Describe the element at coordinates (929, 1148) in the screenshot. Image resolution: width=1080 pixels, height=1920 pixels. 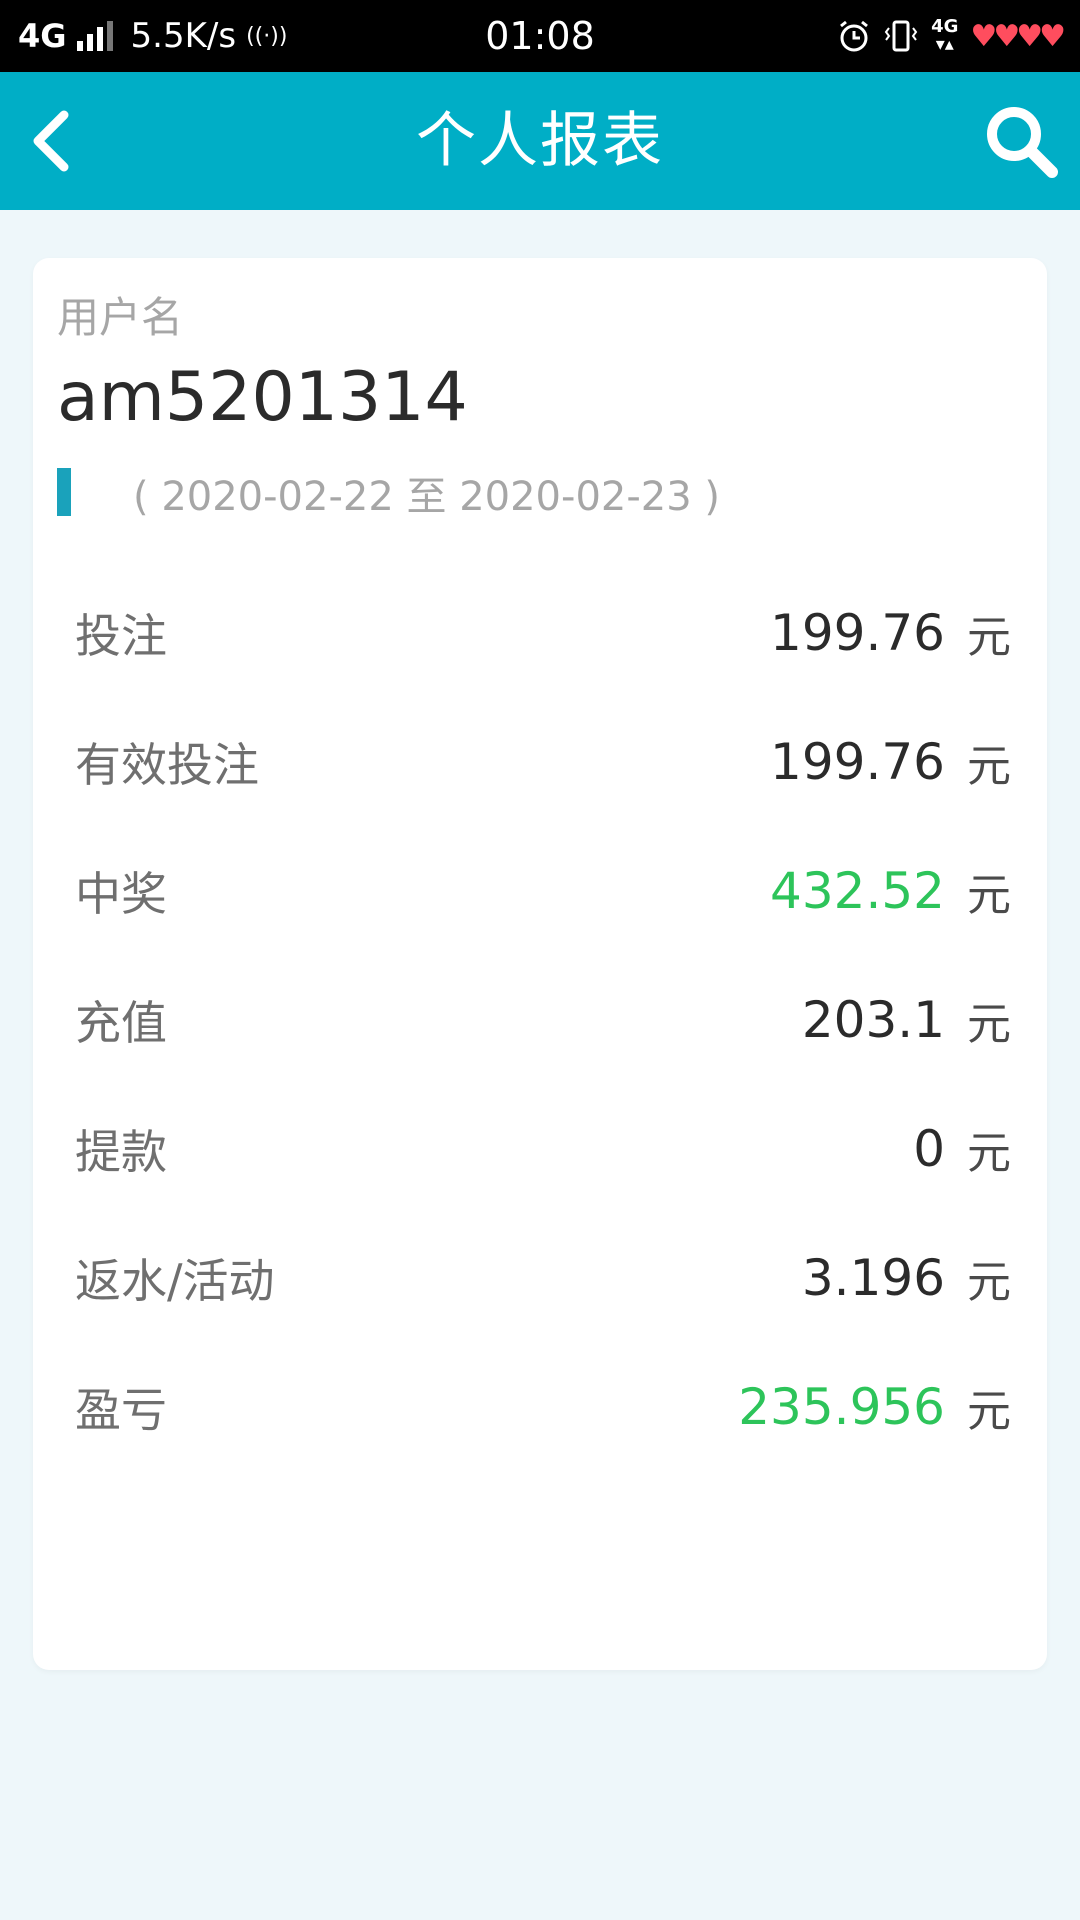
I see `stat-value: 0` at that location.